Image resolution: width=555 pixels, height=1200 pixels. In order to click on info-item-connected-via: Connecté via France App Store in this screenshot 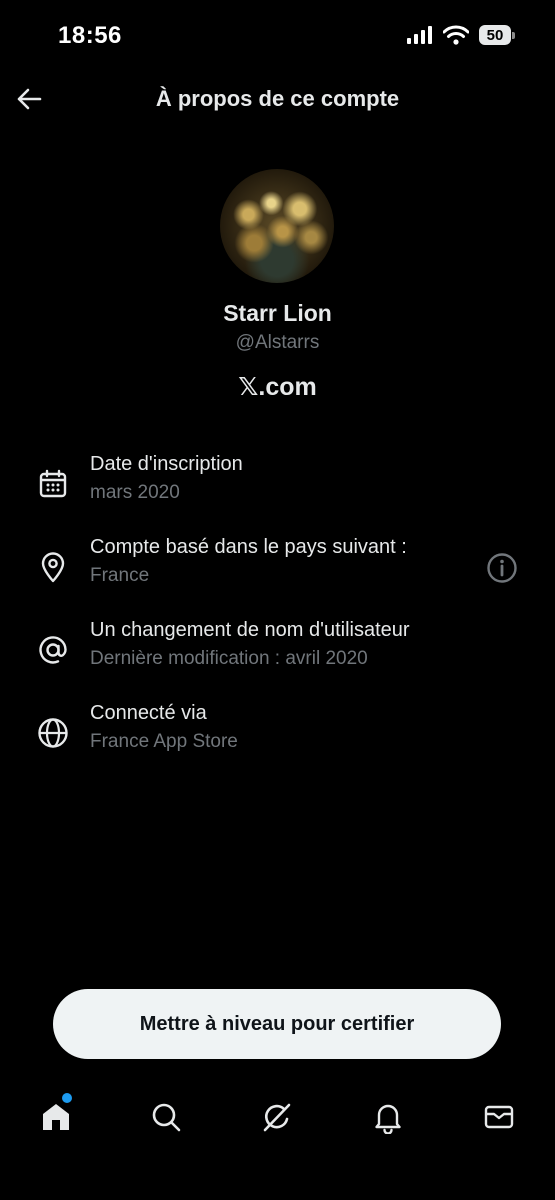, I will do `click(277, 737)`.